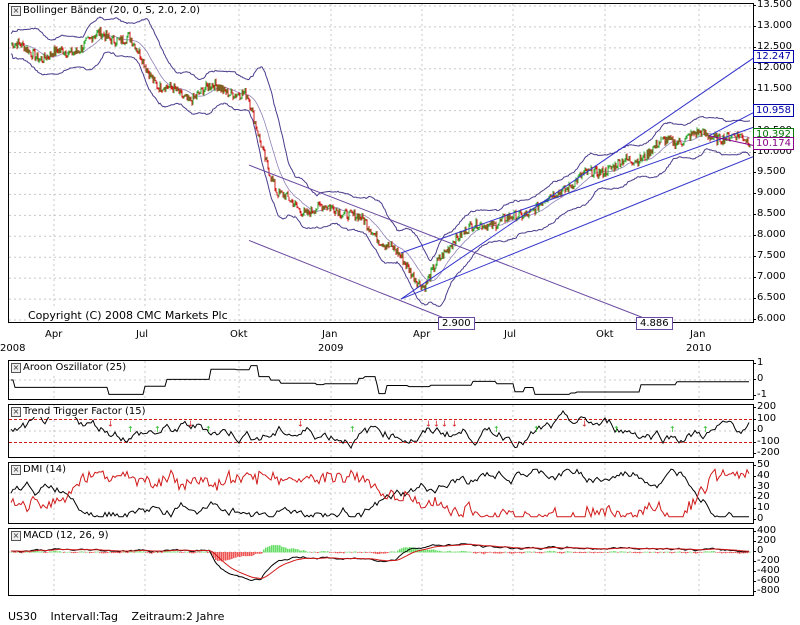 The height and width of the screenshot is (625, 800). I want to click on y-tick-label: 30, so click(763, 486).